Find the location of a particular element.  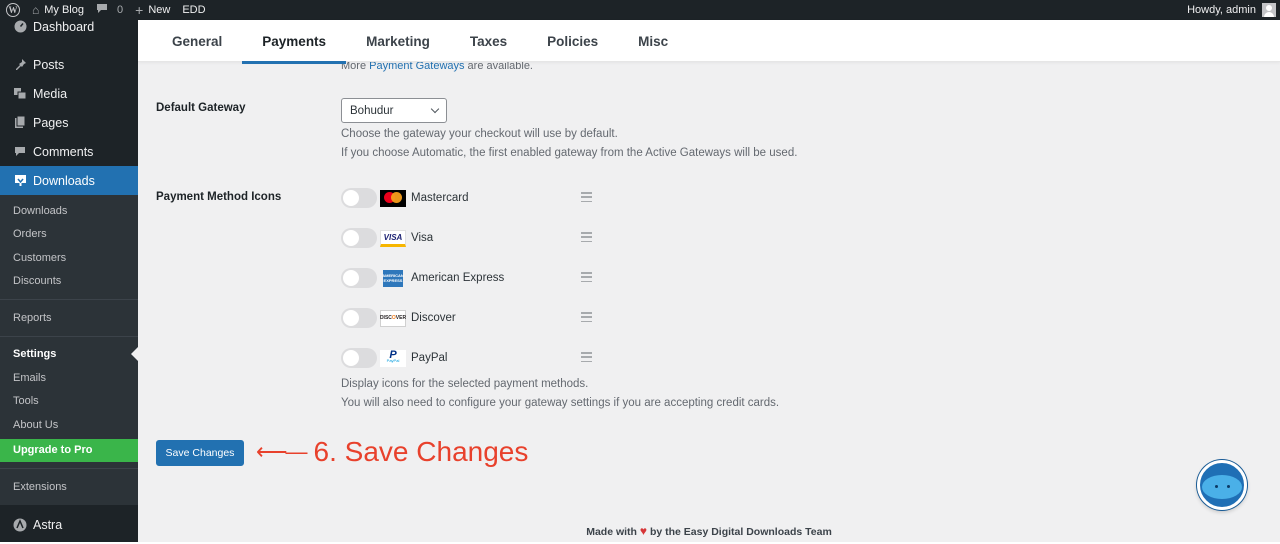

chevron-down-icon is located at coordinates (435, 109).